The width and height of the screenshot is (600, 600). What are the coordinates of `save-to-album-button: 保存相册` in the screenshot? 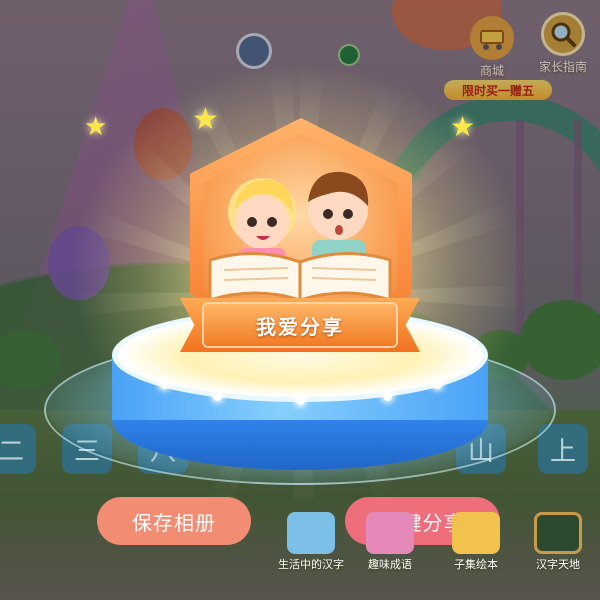 It's located at (174, 521).